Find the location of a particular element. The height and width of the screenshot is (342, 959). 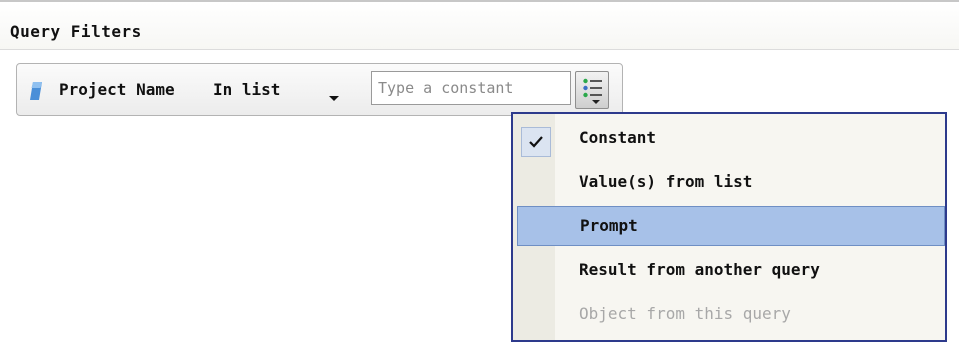

menu-item-prompt: Prompt is located at coordinates (731, 226).